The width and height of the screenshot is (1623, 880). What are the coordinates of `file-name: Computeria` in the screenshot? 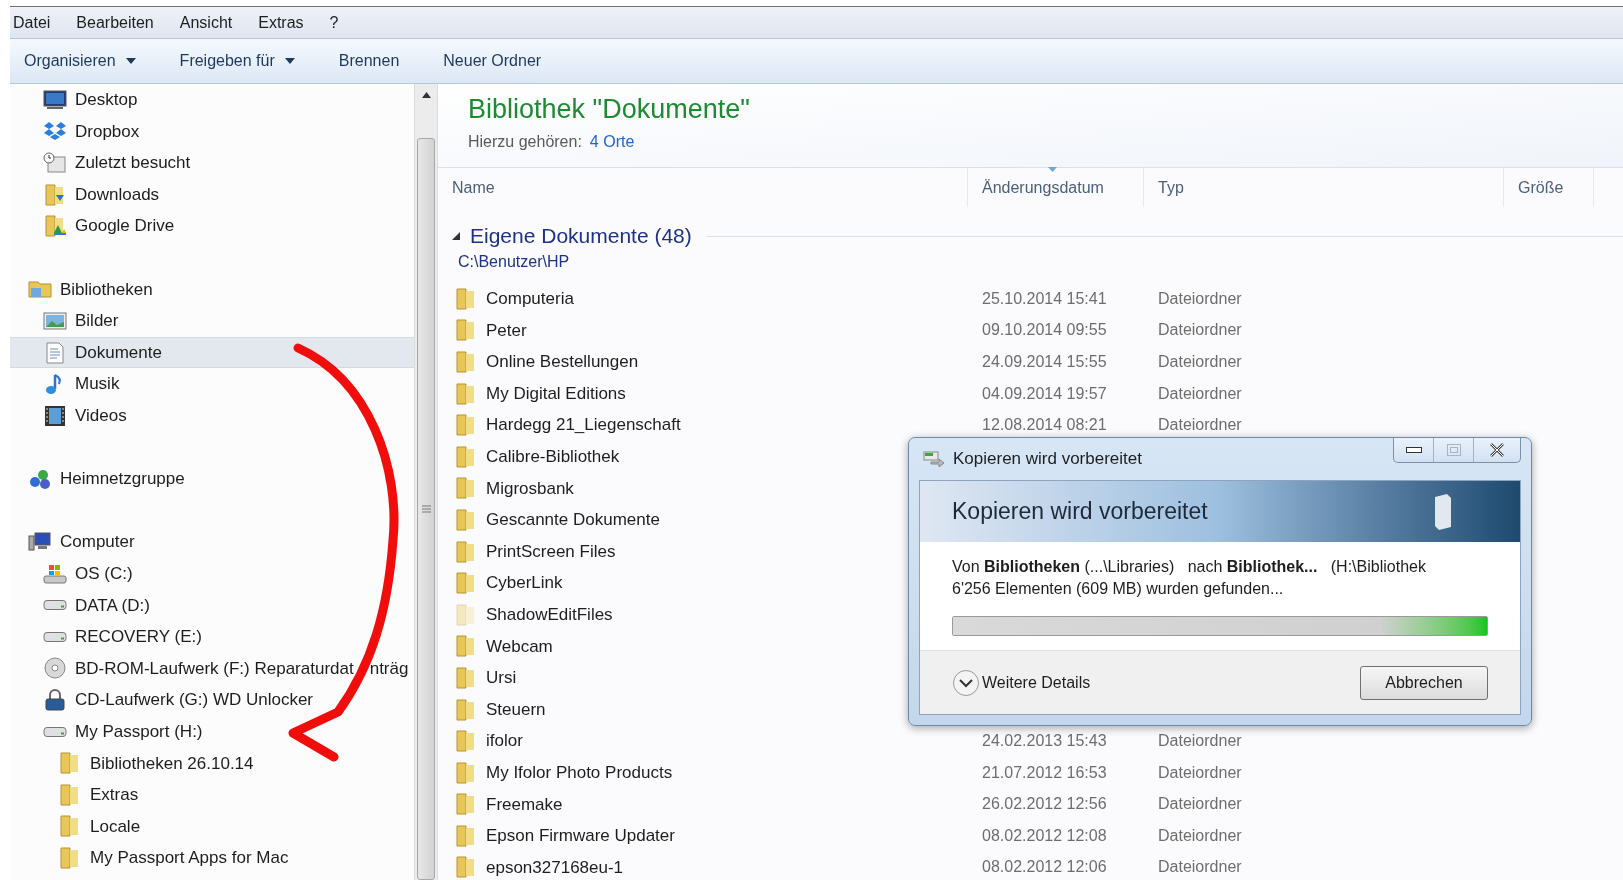 It's located at (530, 299).